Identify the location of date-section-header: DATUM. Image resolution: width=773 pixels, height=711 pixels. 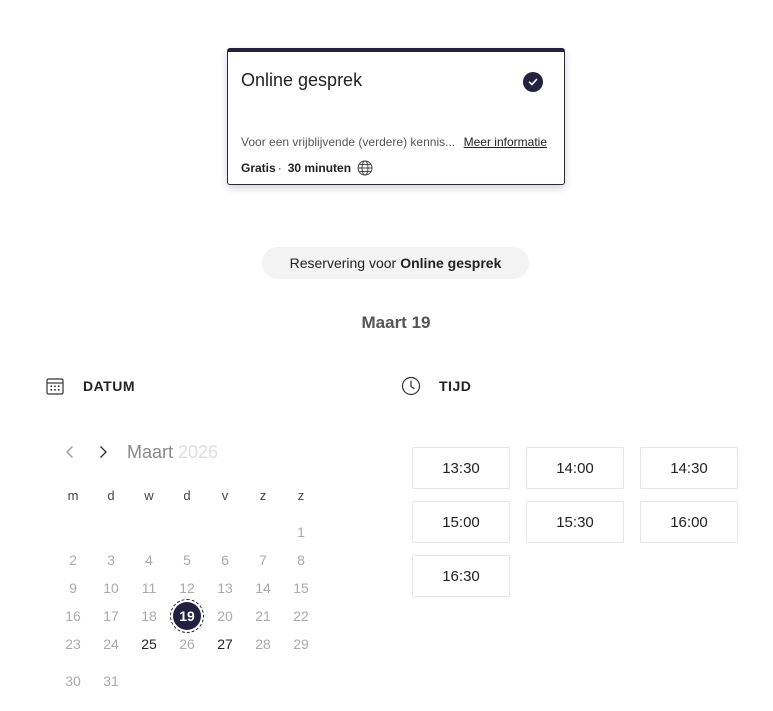
(90, 386).